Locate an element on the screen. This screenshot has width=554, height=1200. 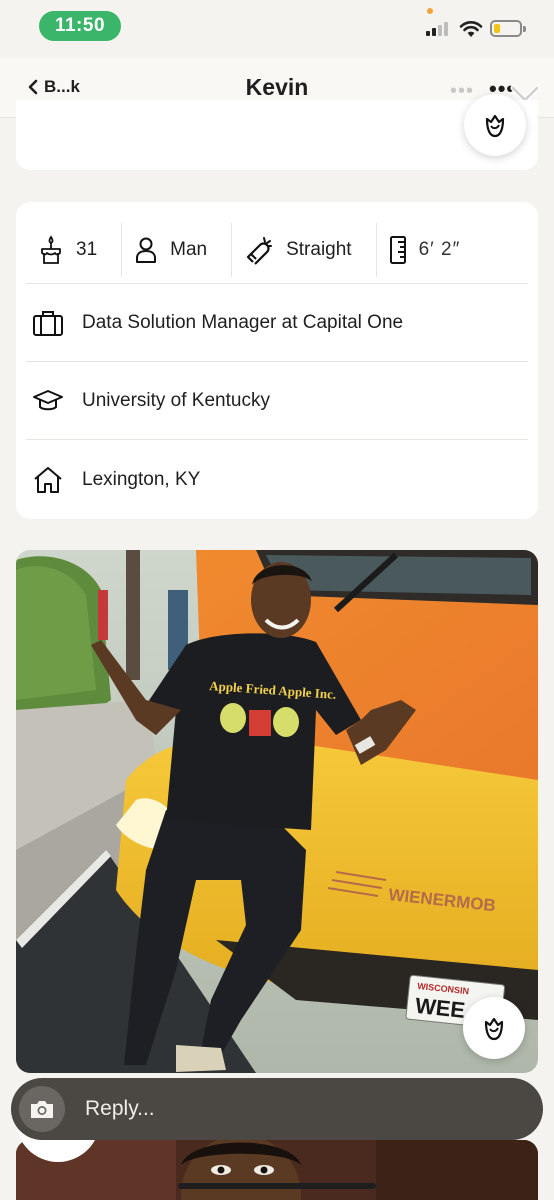
battery-icon is located at coordinates (508, 28).